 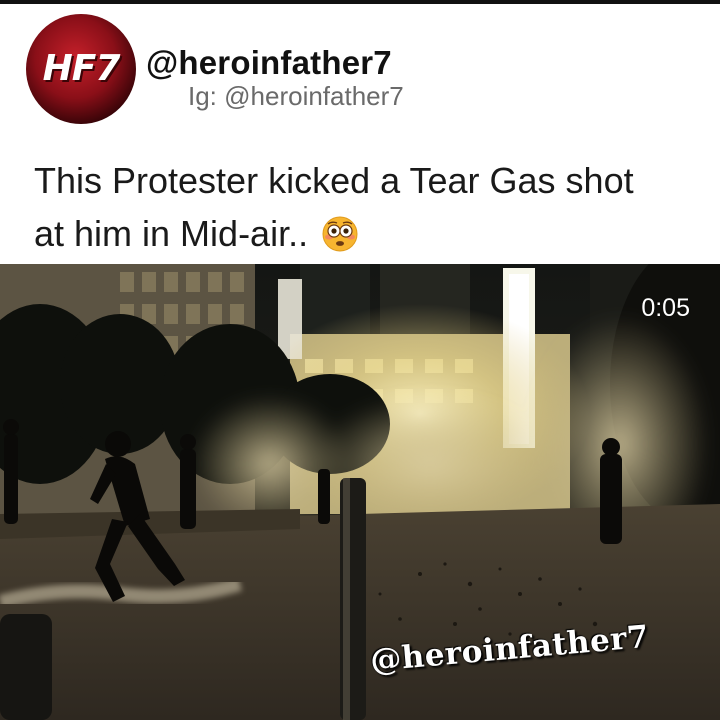 What do you see at coordinates (269, 63) in the screenshot?
I see `username: @heroinfather7` at bounding box center [269, 63].